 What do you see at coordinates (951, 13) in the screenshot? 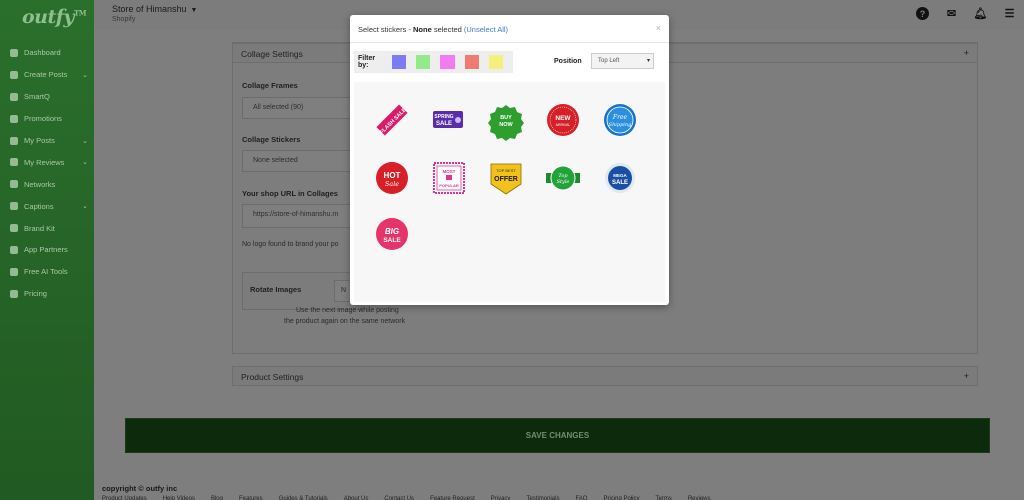
I see `mail-icon: ✉` at bounding box center [951, 13].